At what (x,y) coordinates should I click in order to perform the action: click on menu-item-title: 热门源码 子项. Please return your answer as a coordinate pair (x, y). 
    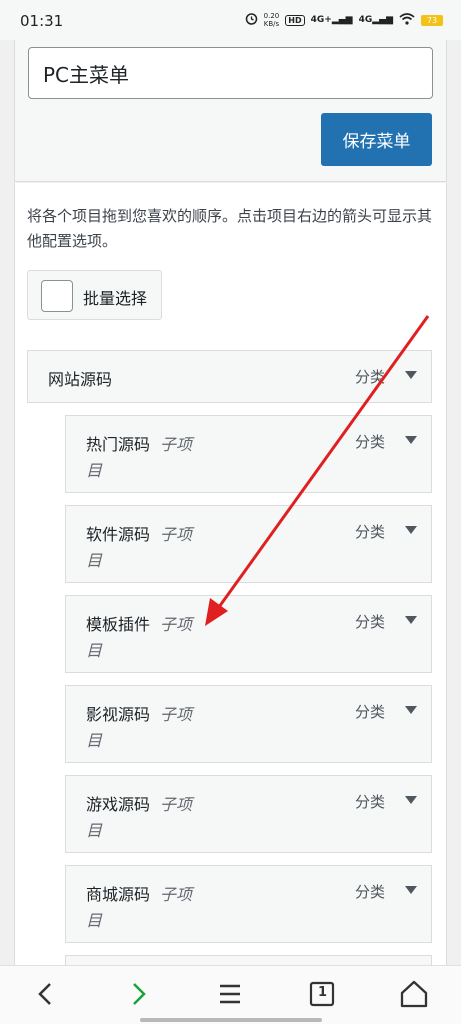
    Looking at the image, I should click on (139, 443).